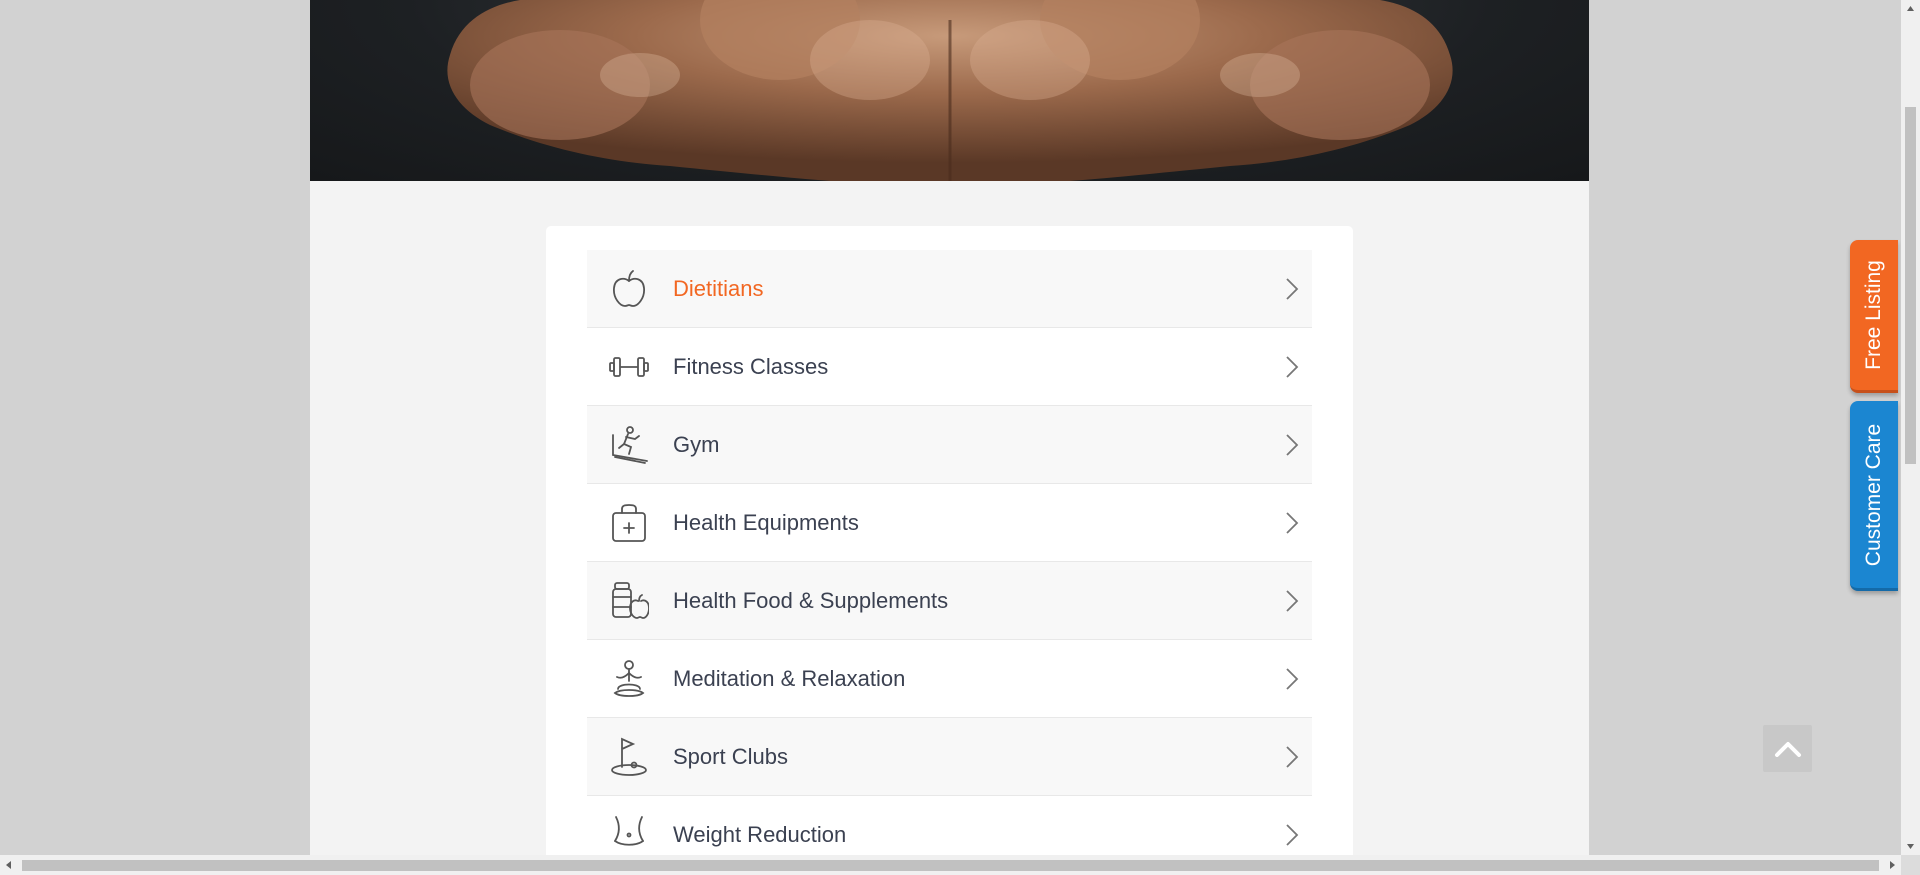 The width and height of the screenshot is (1920, 875). I want to click on category-item-weight-reduction: Weight Reduction, so click(949, 825).